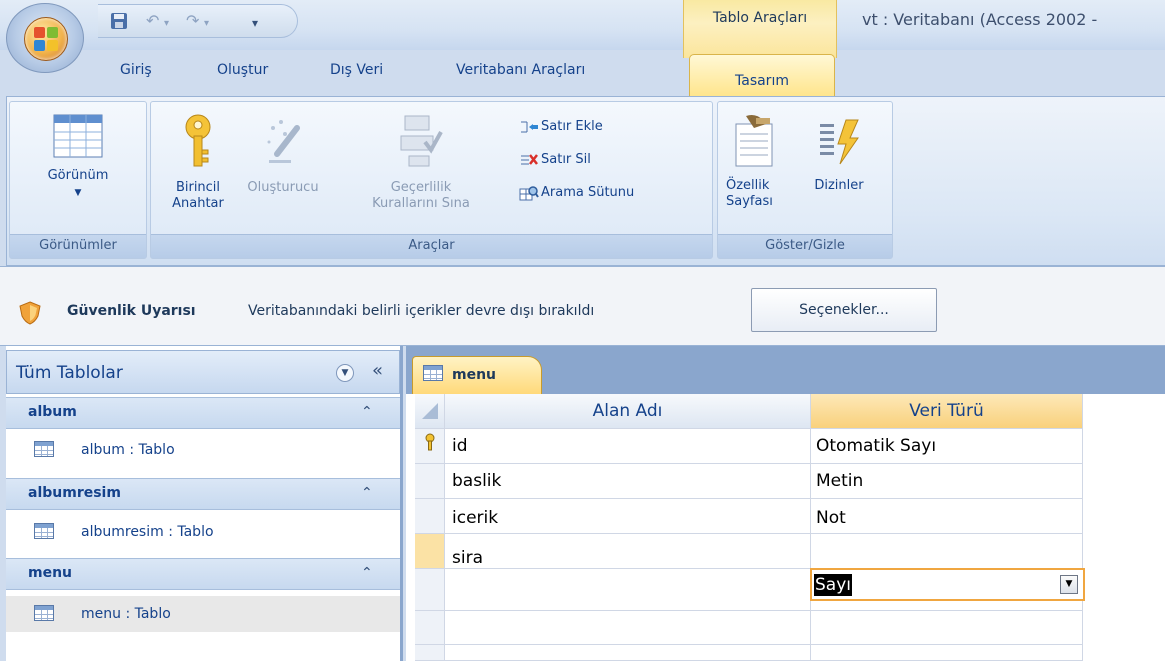 The image size is (1165, 661). Describe the element at coordinates (980, 19) in the screenshot. I see `window-title: vt : Veritabanı (Access 2002 -` at that location.